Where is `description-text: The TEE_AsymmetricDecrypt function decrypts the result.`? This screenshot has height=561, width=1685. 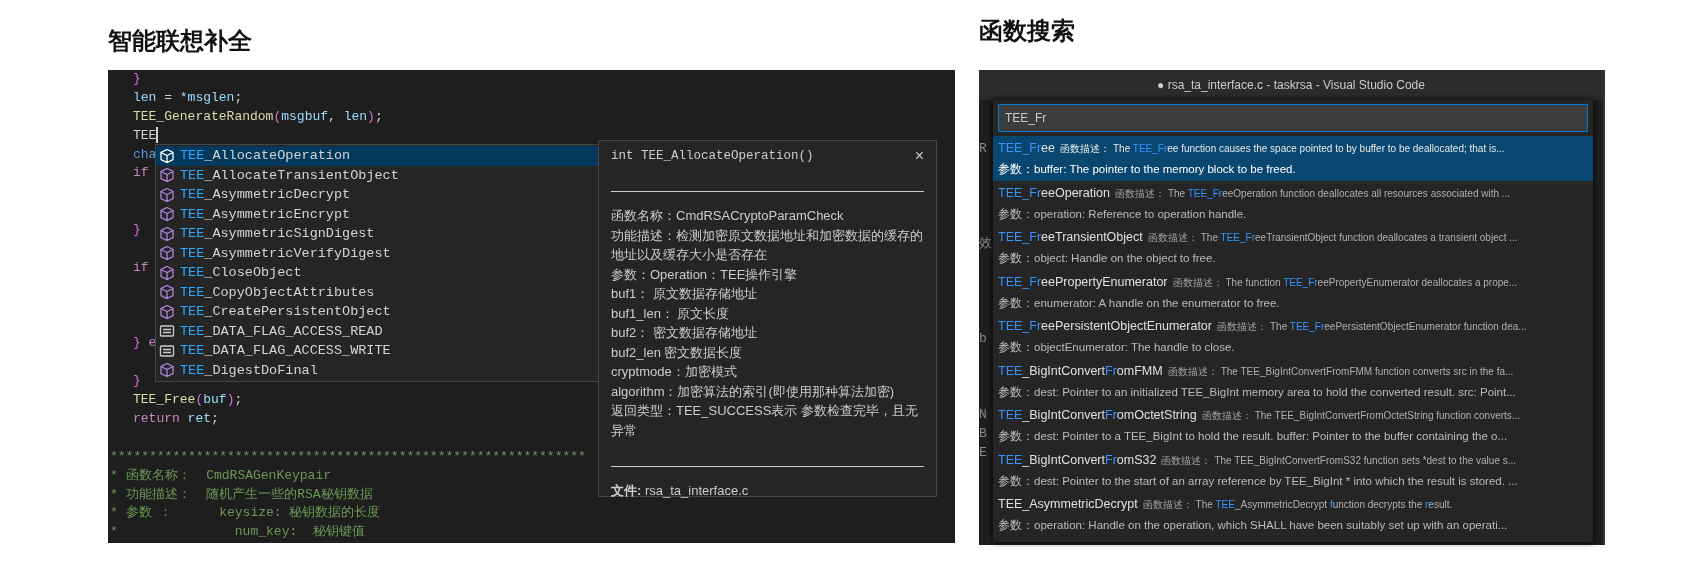 description-text: The TEE_AsymmetricDecrypt function decrypts the result. is located at coordinates (1324, 505).